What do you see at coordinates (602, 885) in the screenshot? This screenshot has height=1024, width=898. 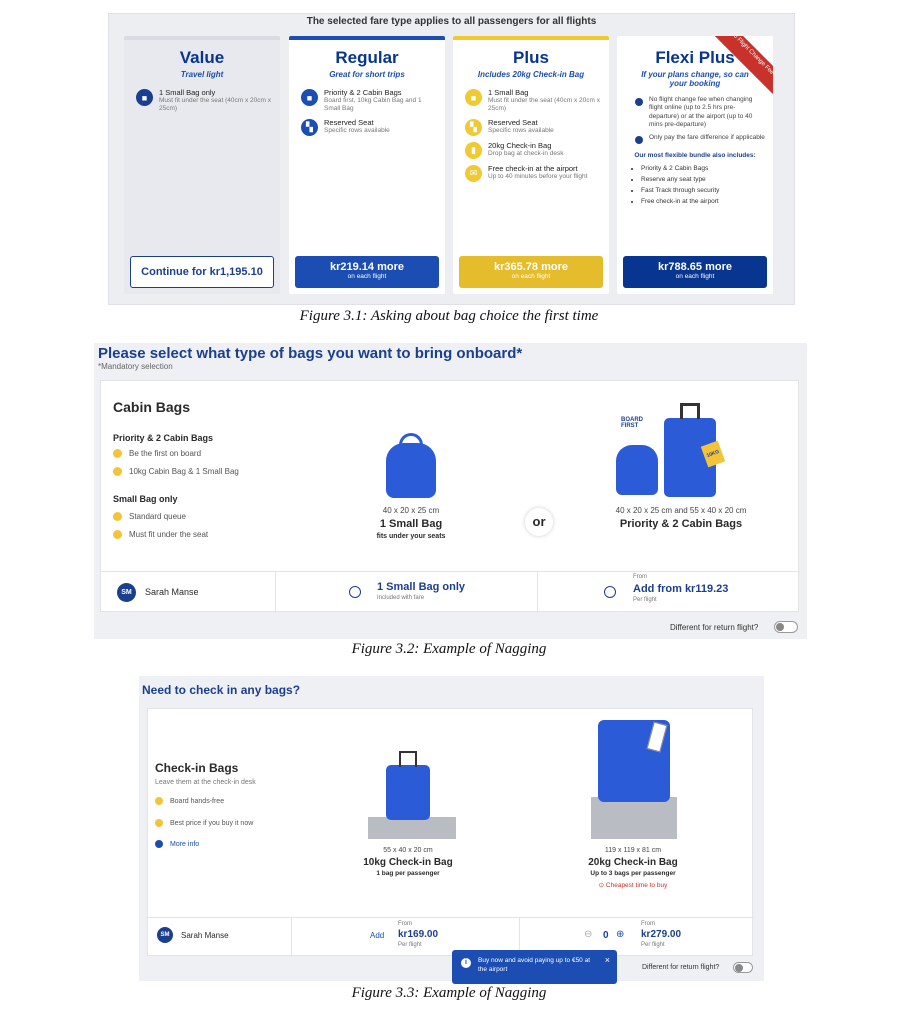 I see `alert-icon: ⊙` at bounding box center [602, 885].